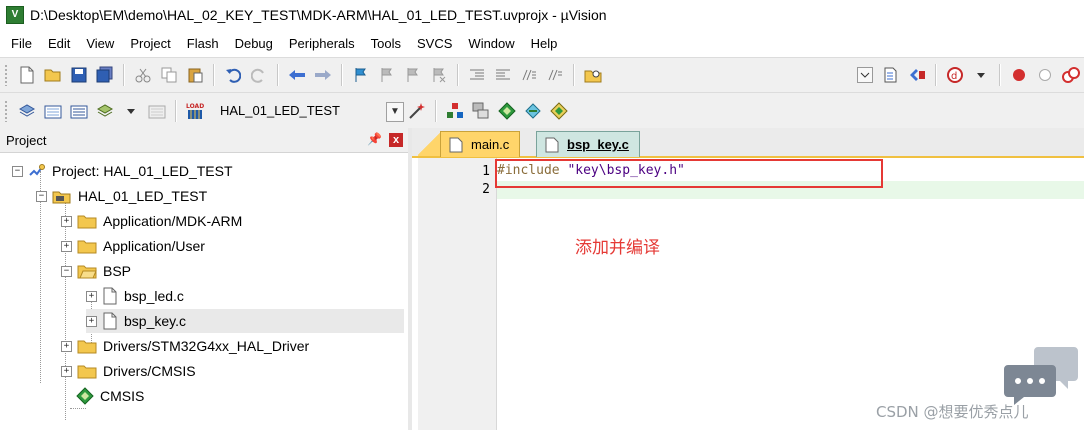 The width and height of the screenshot is (1084, 430). I want to click on nav-back-button, so click(297, 75).